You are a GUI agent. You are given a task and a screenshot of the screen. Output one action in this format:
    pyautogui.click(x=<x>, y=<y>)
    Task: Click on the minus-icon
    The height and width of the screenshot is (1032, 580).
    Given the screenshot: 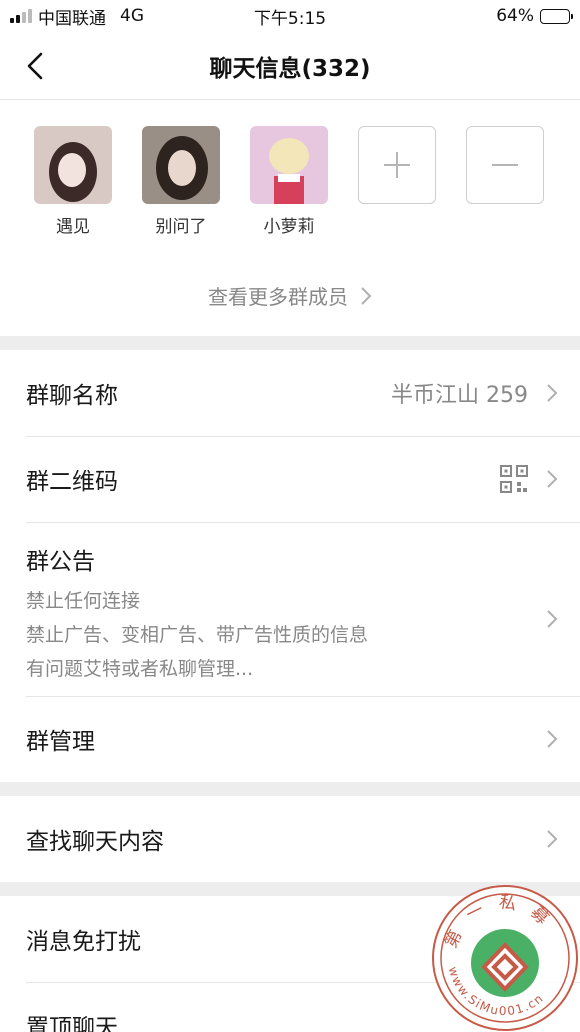 What is the action you would take?
    pyautogui.click(x=505, y=165)
    